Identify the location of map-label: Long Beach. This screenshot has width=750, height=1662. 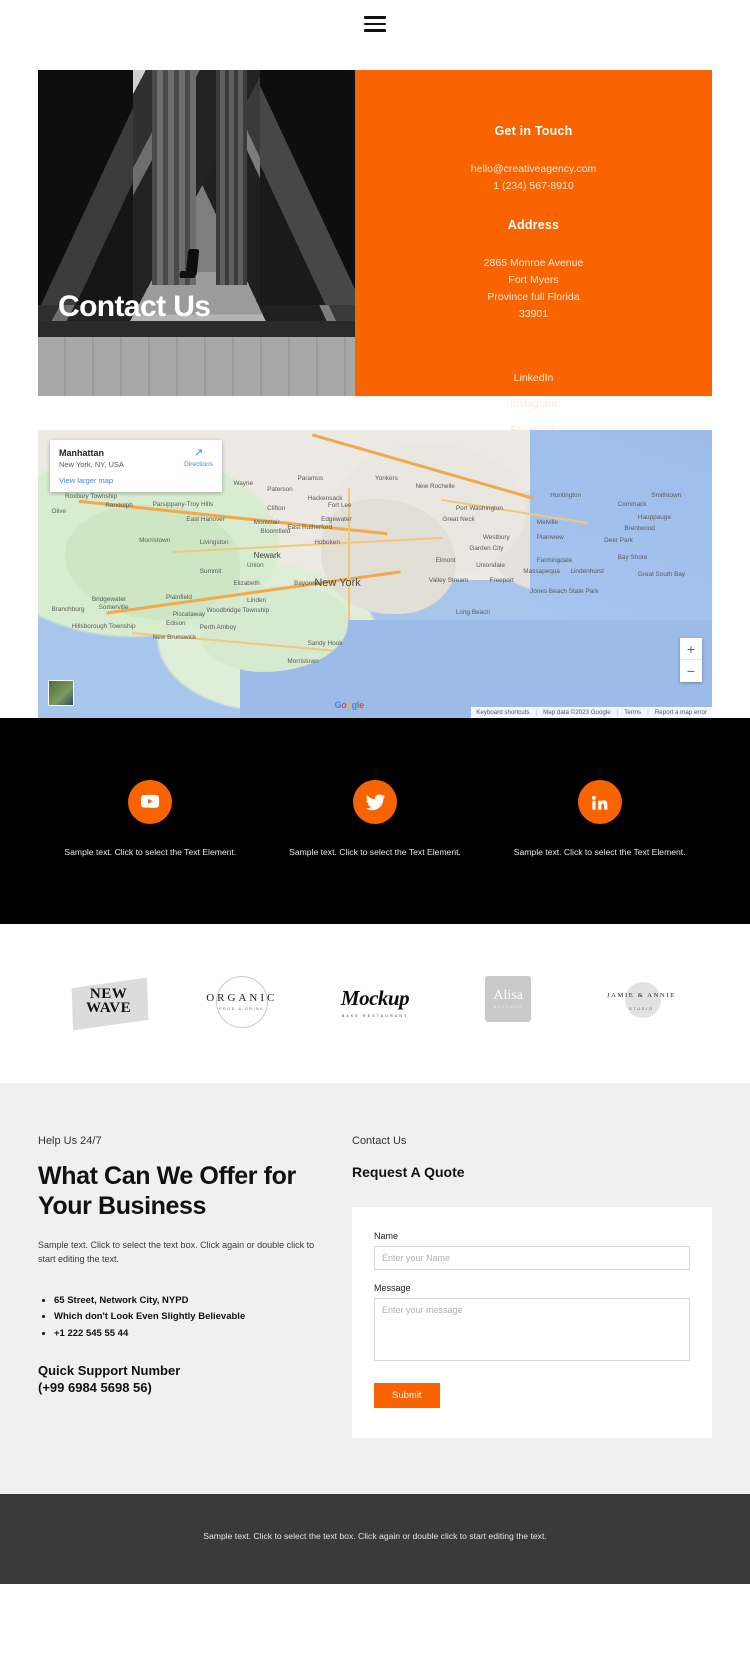
(472, 612).